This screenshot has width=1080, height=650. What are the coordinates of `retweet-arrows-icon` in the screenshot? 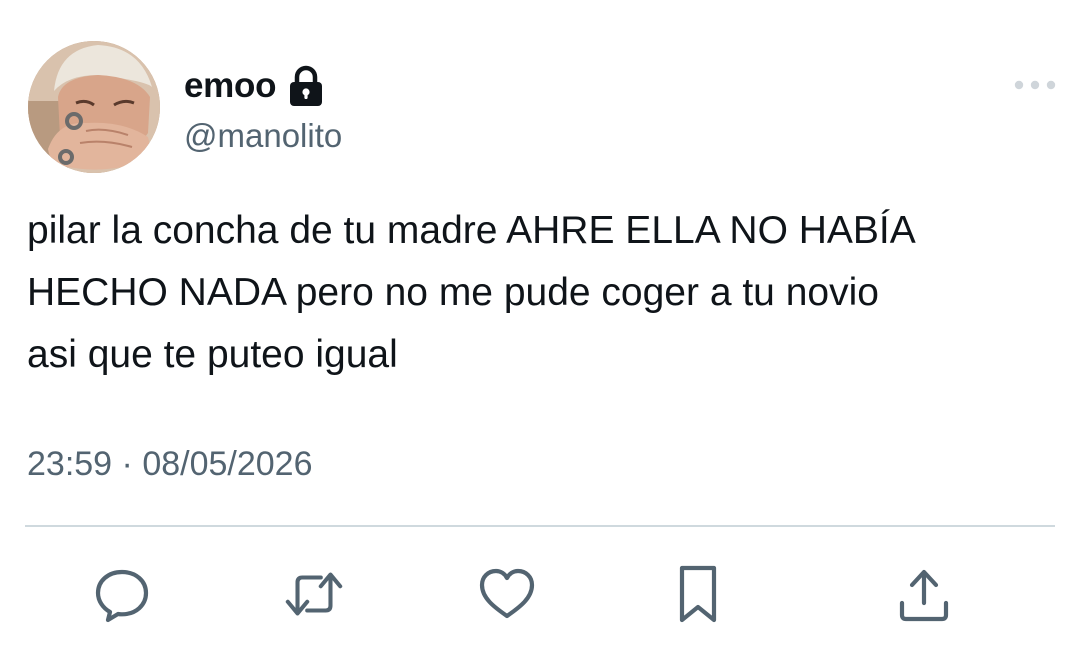 It's located at (314, 594).